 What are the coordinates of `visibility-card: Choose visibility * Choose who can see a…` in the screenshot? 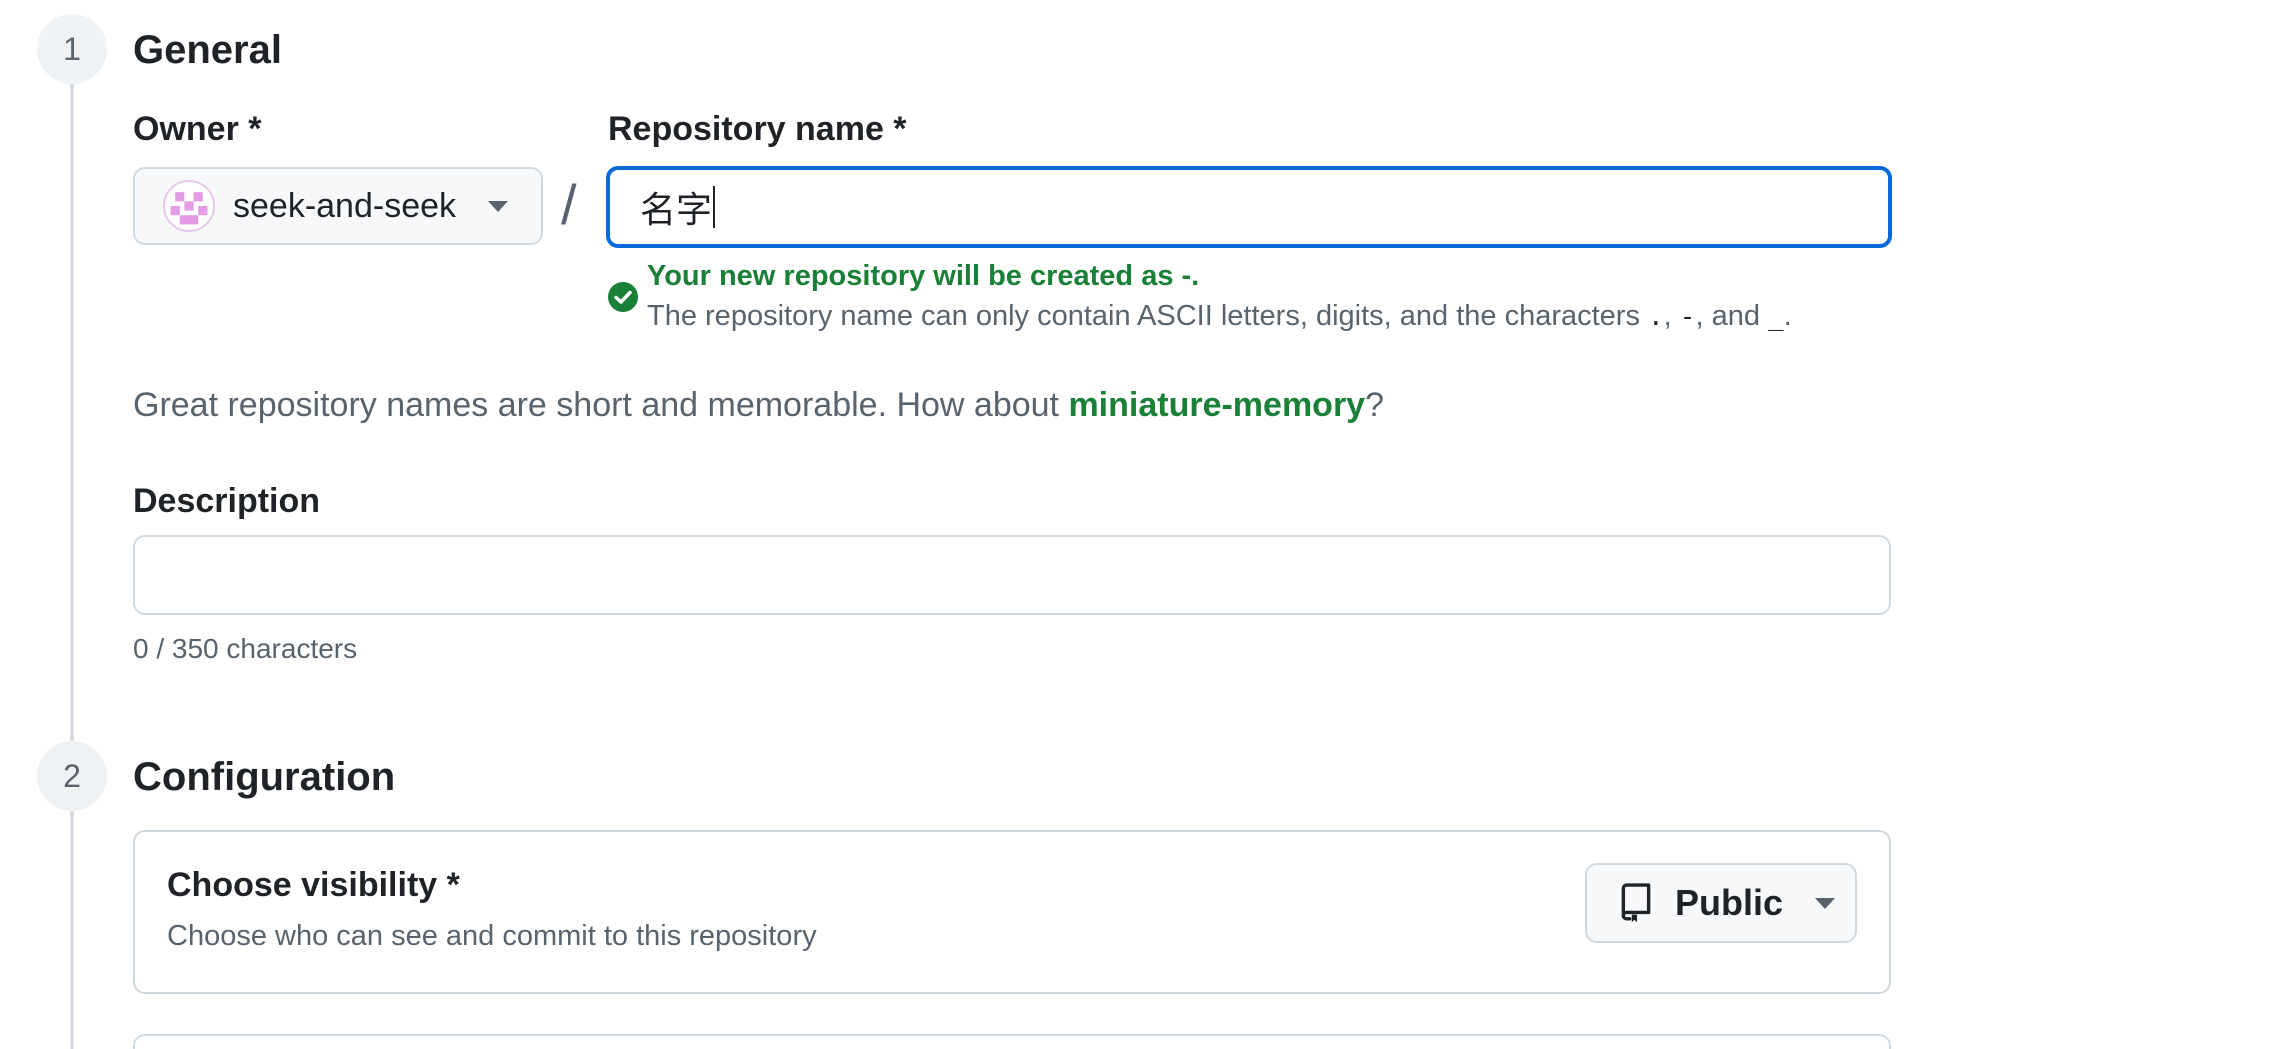 It's located at (1012, 912).